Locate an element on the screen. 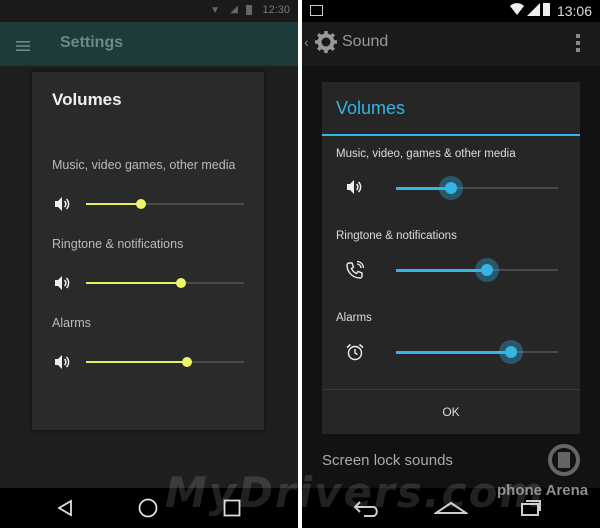  wifi-icon is located at coordinates (517, 10).